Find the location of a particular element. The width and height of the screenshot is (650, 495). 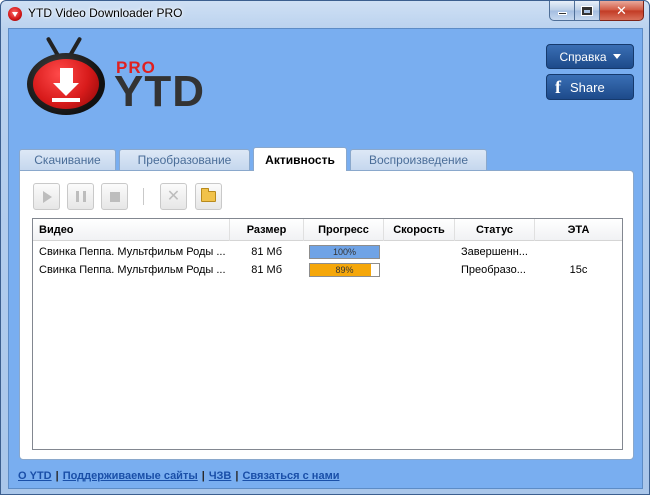

download-arrow-bar is located at coordinates (66, 100).